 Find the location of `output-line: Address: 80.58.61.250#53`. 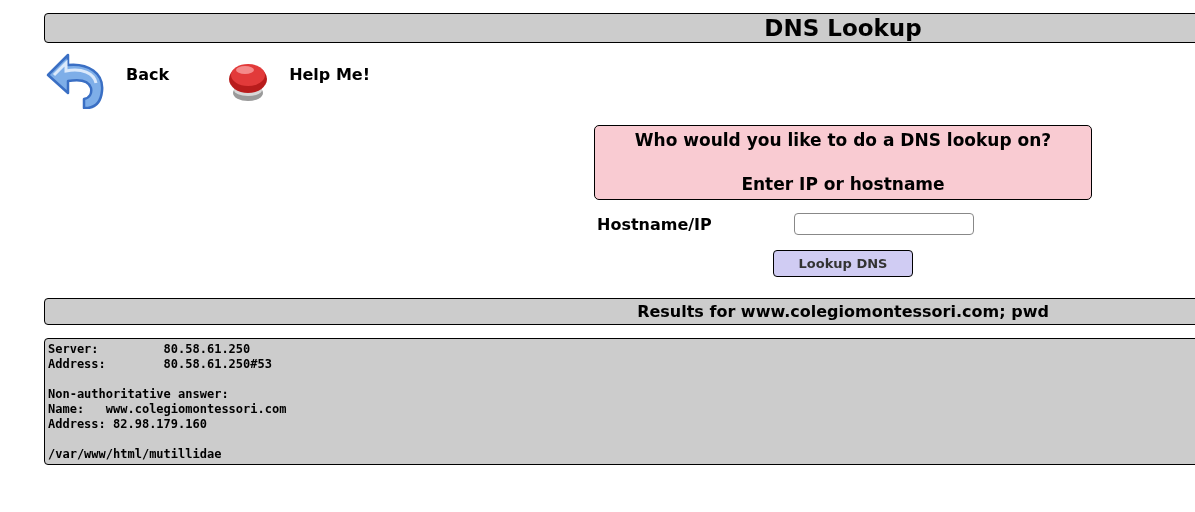

output-line: Address: 80.58.61.250#53 is located at coordinates (160, 364).